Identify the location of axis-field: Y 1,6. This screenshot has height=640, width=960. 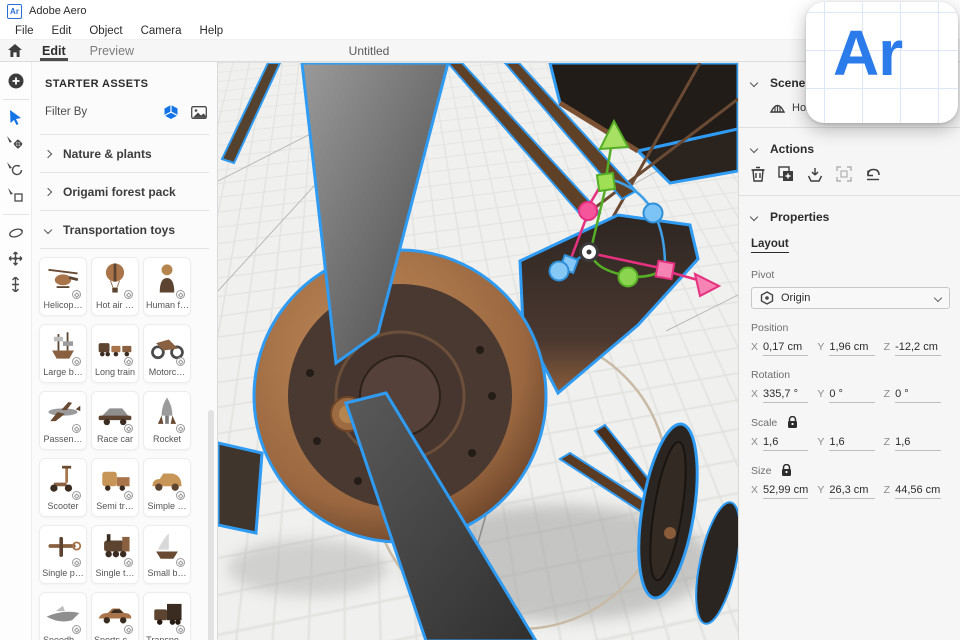
(846, 443).